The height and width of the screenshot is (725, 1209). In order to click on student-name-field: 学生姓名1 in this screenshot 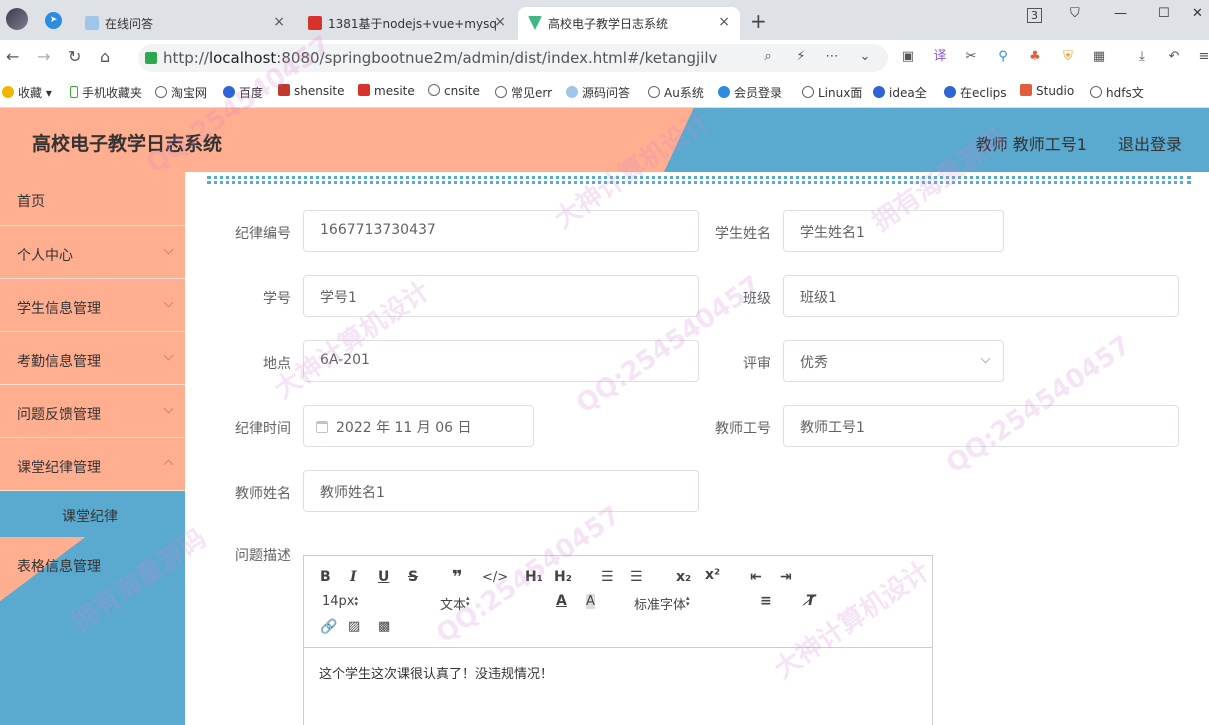, I will do `click(893, 231)`.